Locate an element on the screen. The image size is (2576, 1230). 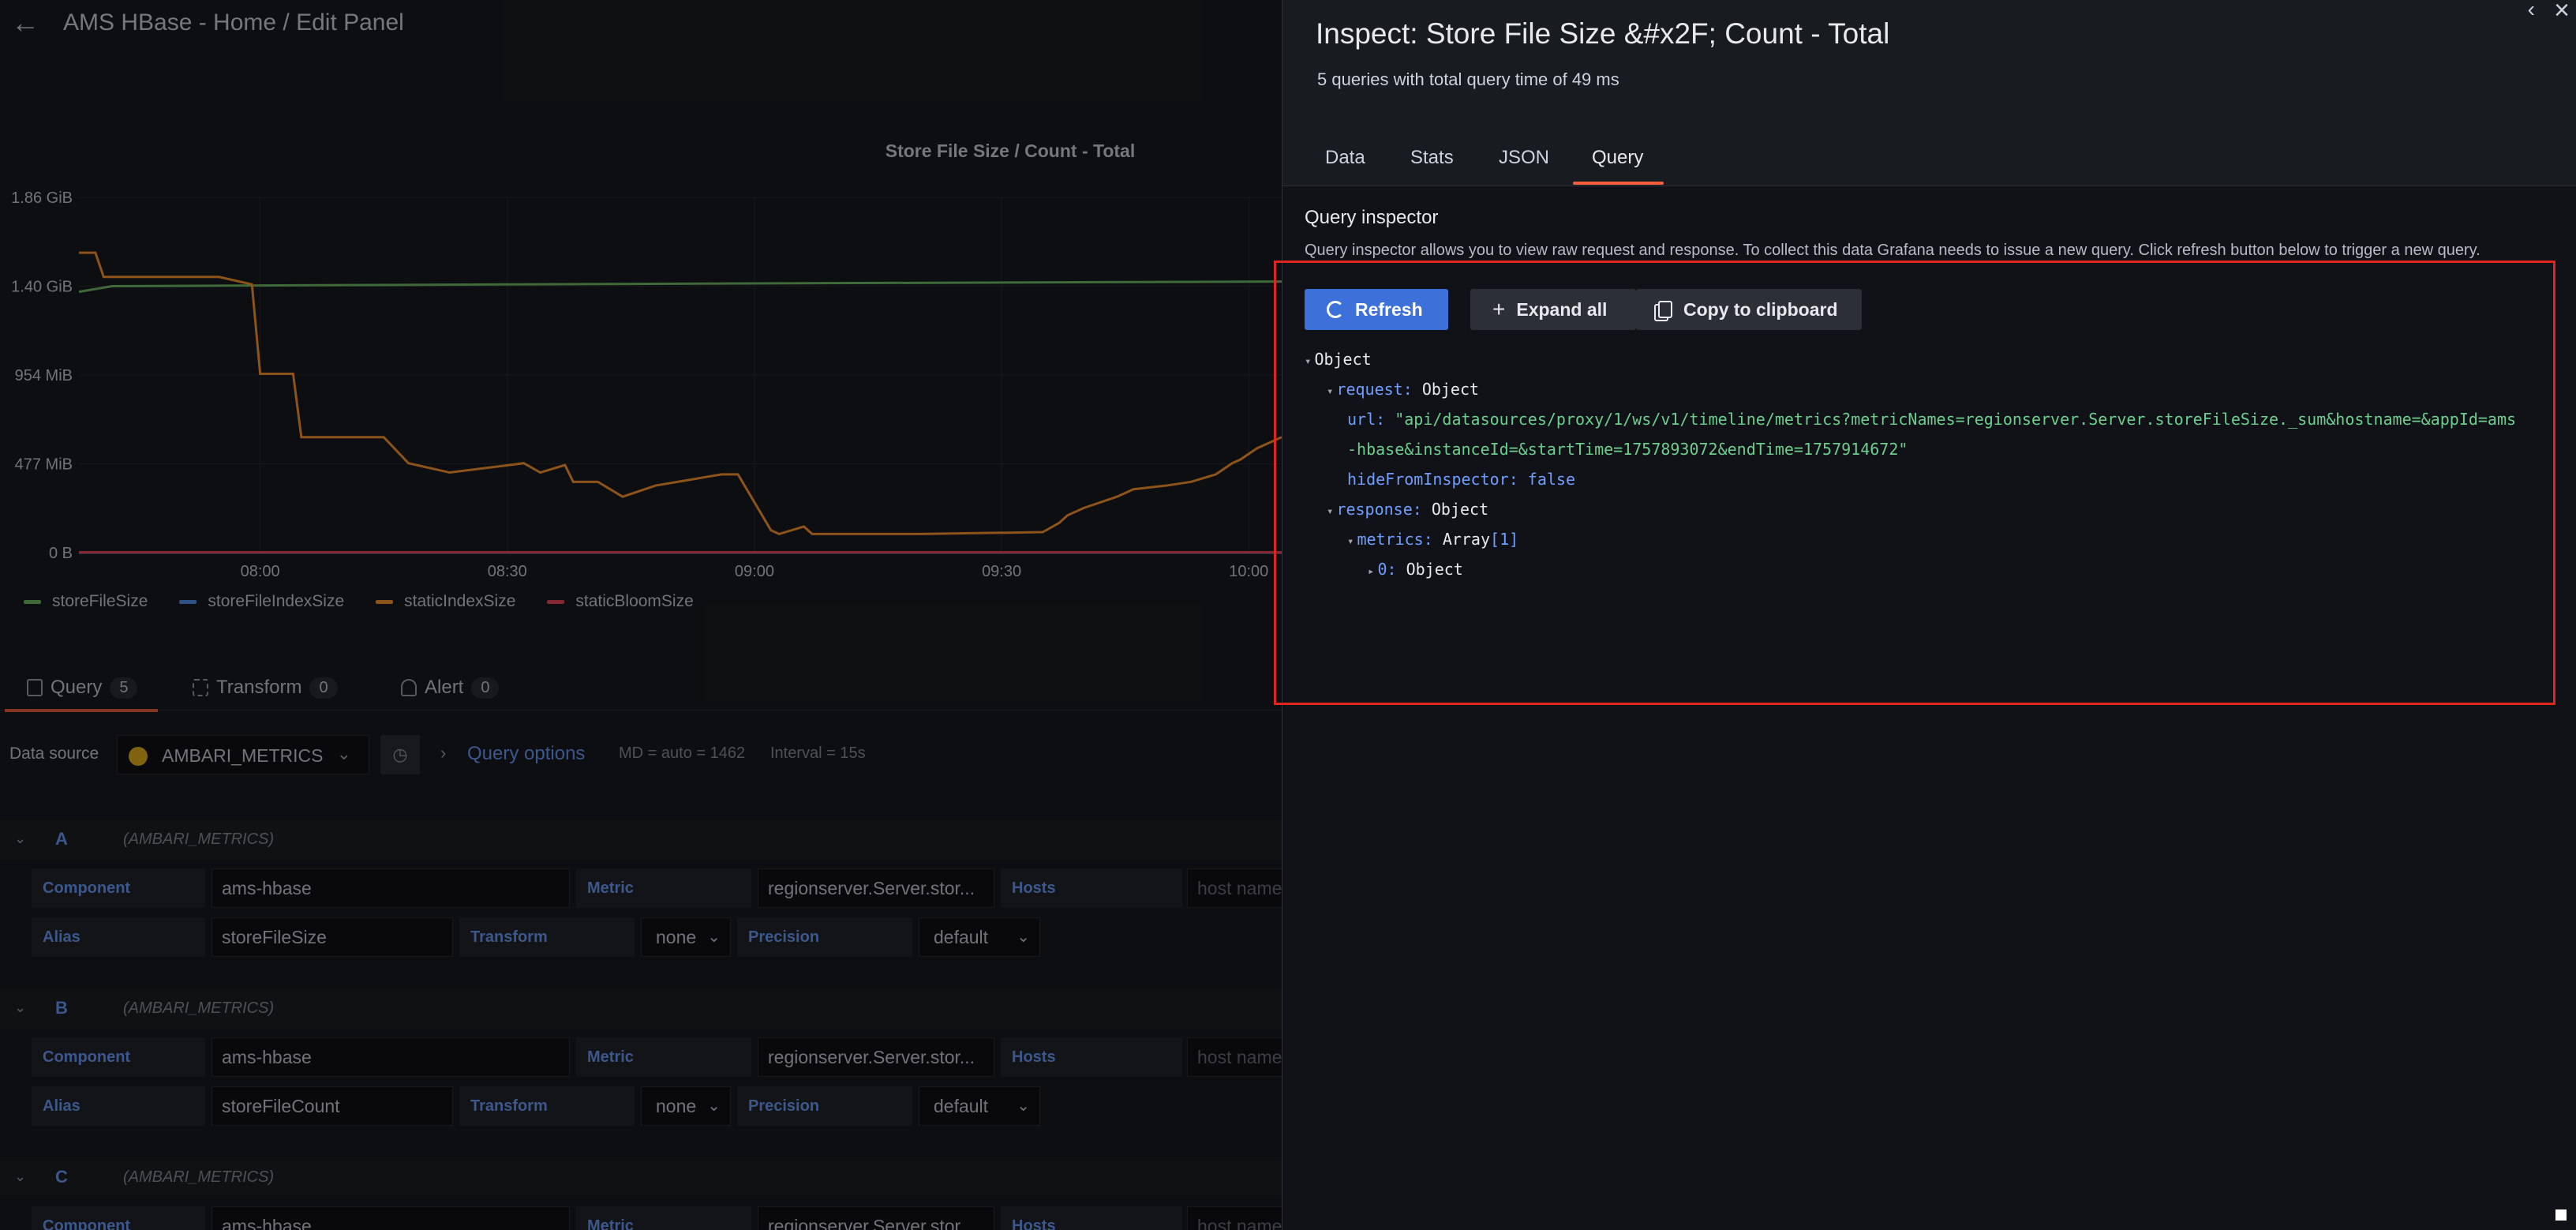
legend-item: storeFileSize is located at coordinates (86, 601).